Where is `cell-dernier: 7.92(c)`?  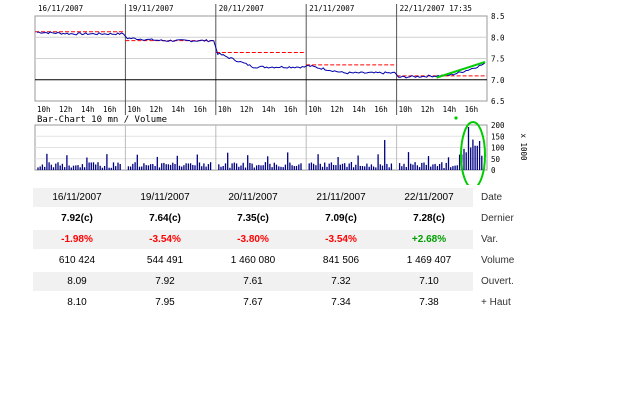 cell-dernier: 7.92(c) is located at coordinates (77, 218).